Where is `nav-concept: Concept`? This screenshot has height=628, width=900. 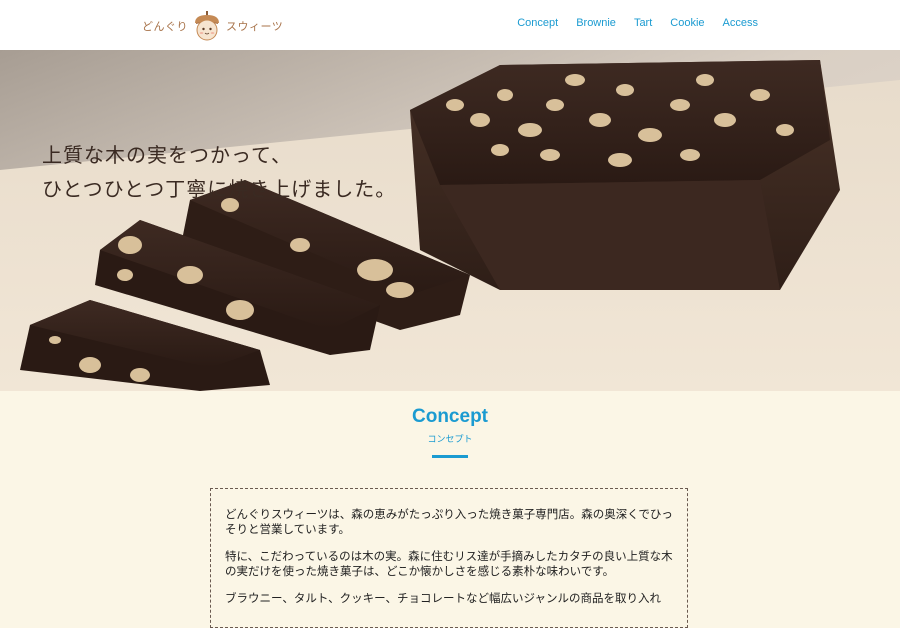 nav-concept: Concept is located at coordinates (537, 23).